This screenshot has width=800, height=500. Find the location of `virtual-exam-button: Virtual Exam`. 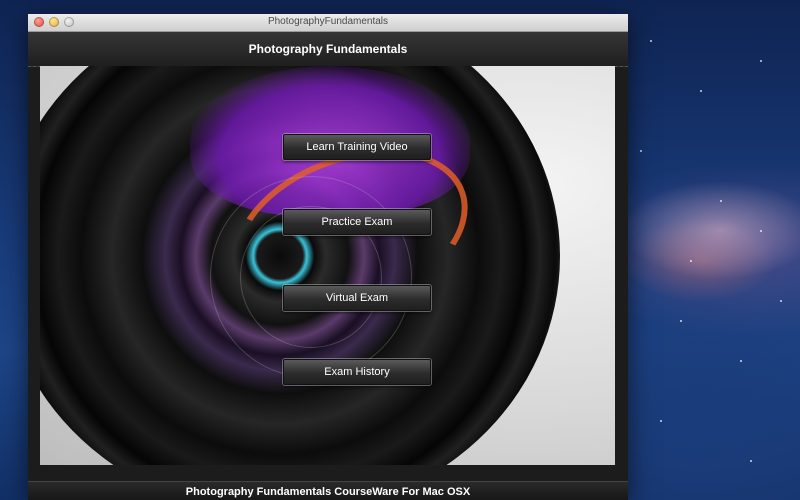

virtual-exam-button: Virtual Exam is located at coordinates (357, 298).